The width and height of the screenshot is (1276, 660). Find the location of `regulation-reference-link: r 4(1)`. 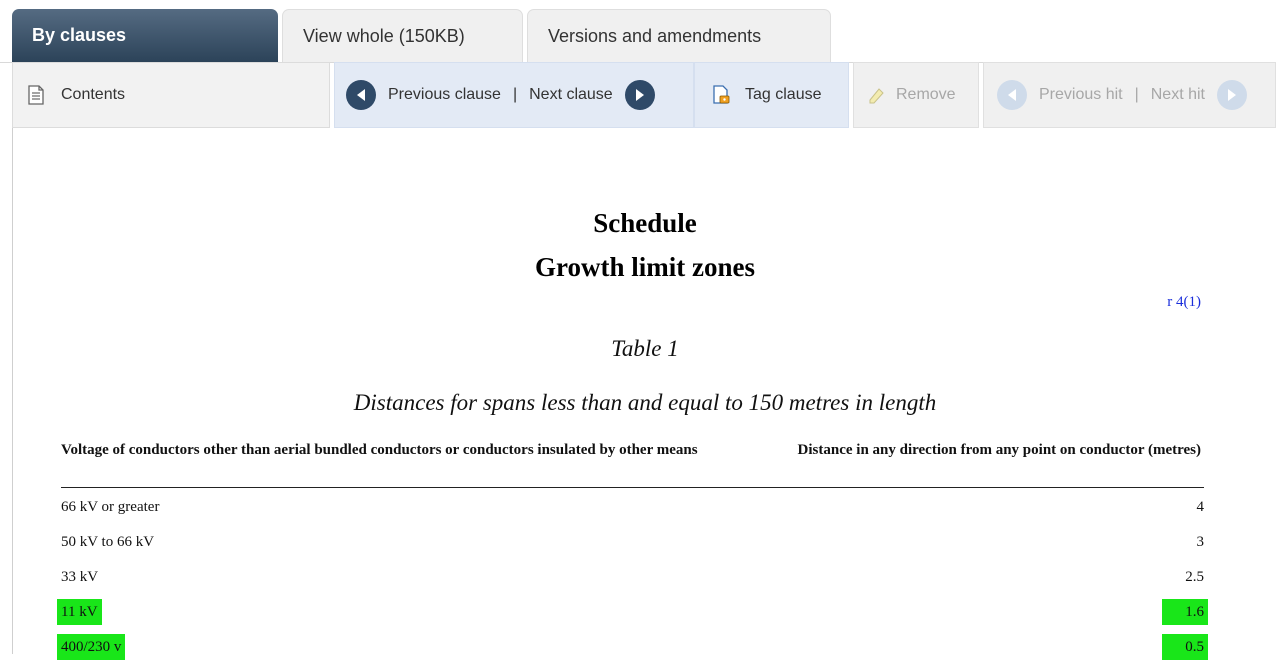

regulation-reference-link: r 4(1) is located at coordinates (1184, 302).